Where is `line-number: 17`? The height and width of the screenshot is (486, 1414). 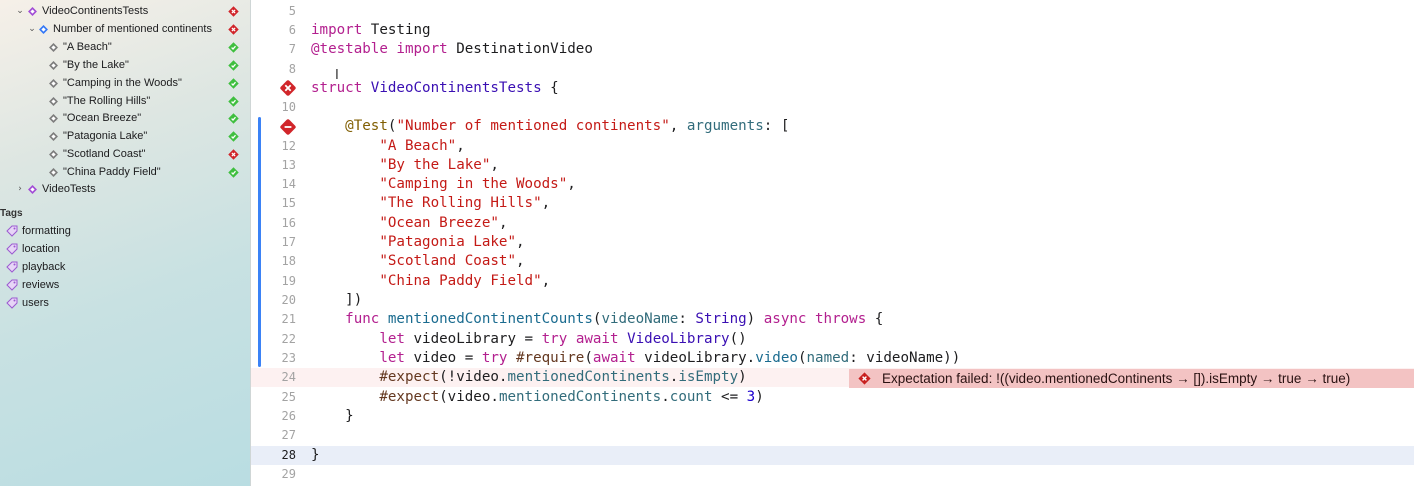
line-number: 17 is located at coordinates (288, 242).